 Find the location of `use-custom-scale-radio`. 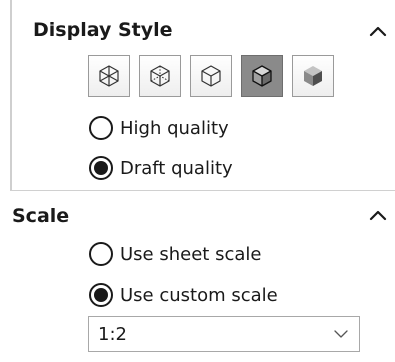

use-custom-scale-radio is located at coordinates (101, 295).